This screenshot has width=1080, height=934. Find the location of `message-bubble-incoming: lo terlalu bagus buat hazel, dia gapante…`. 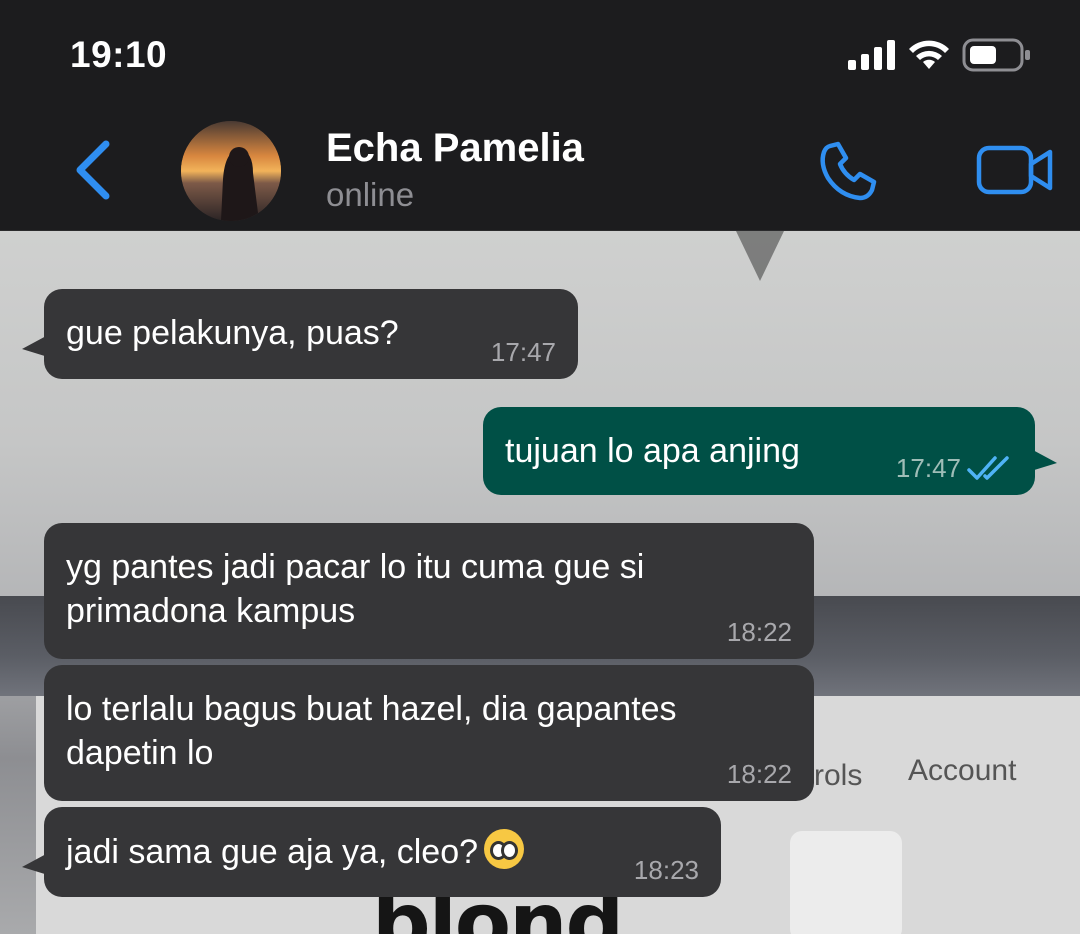

message-bubble-incoming: lo terlalu bagus buat hazel, dia gapante… is located at coordinates (429, 733).